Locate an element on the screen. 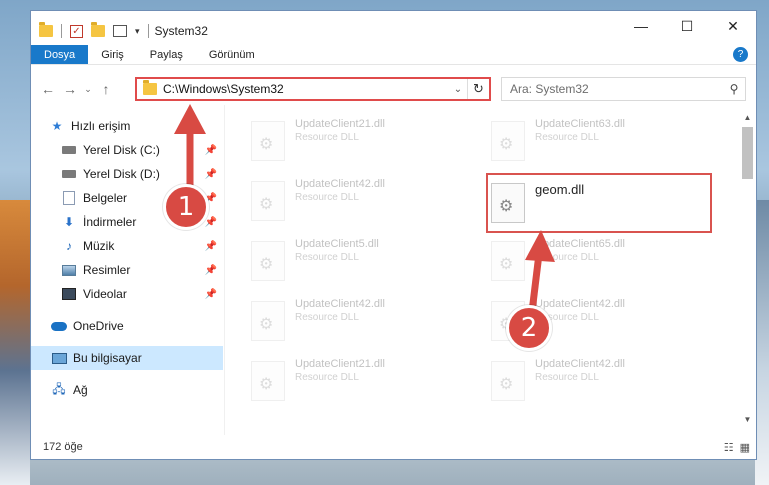  downloads-icon: ⬇ is located at coordinates (69, 222).